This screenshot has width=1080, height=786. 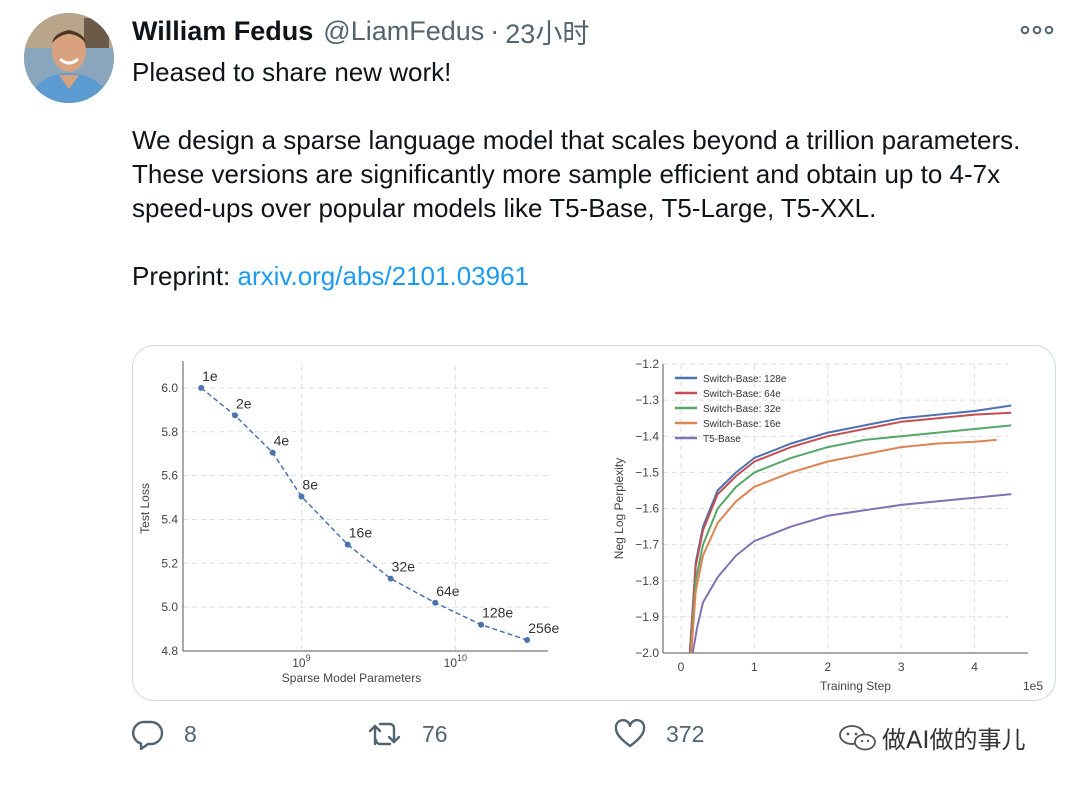 What do you see at coordinates (647, 509) in the screenshot?
I see `y-tick-label: −1.6` at bounding box center [647, 509].